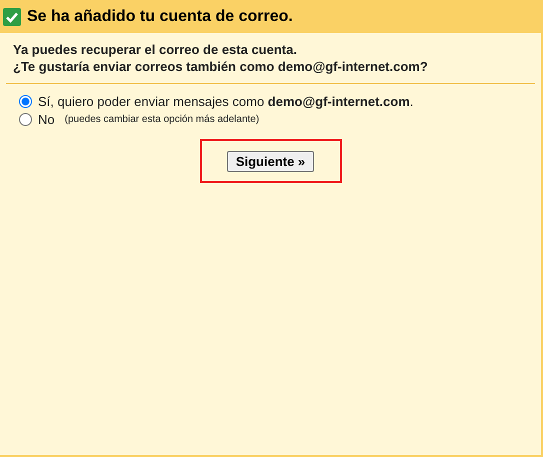  What do you see at coordinates (221, 67) in the screenshot?
I see `intro-text: ¿Te gustaría enviar correos también como demo@gf-internet.com?` at bounding box center [221, 67].